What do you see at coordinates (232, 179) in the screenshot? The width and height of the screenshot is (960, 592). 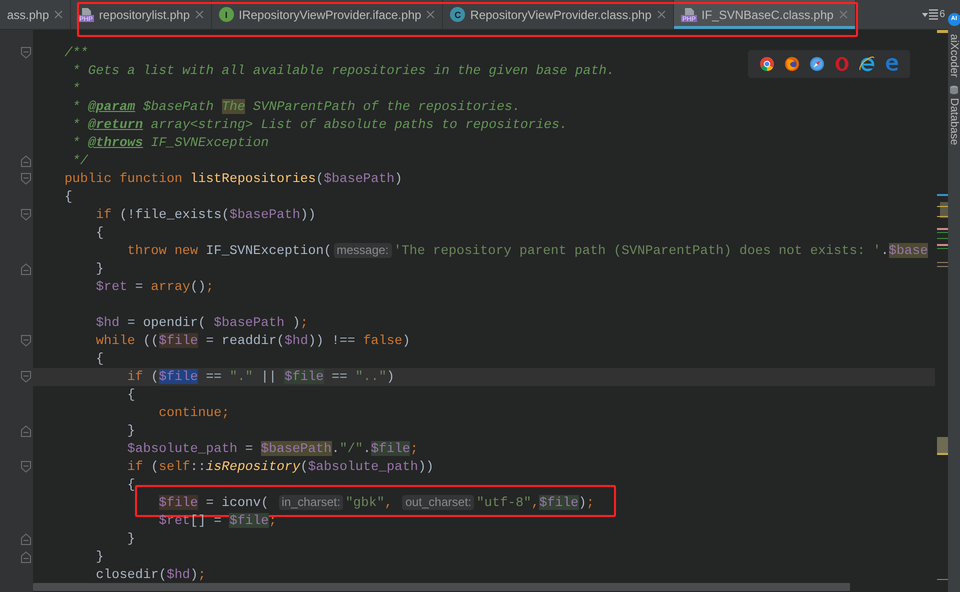 I see `code-line: public function listRepositories($basePath)` at bounding box center [232, 179].